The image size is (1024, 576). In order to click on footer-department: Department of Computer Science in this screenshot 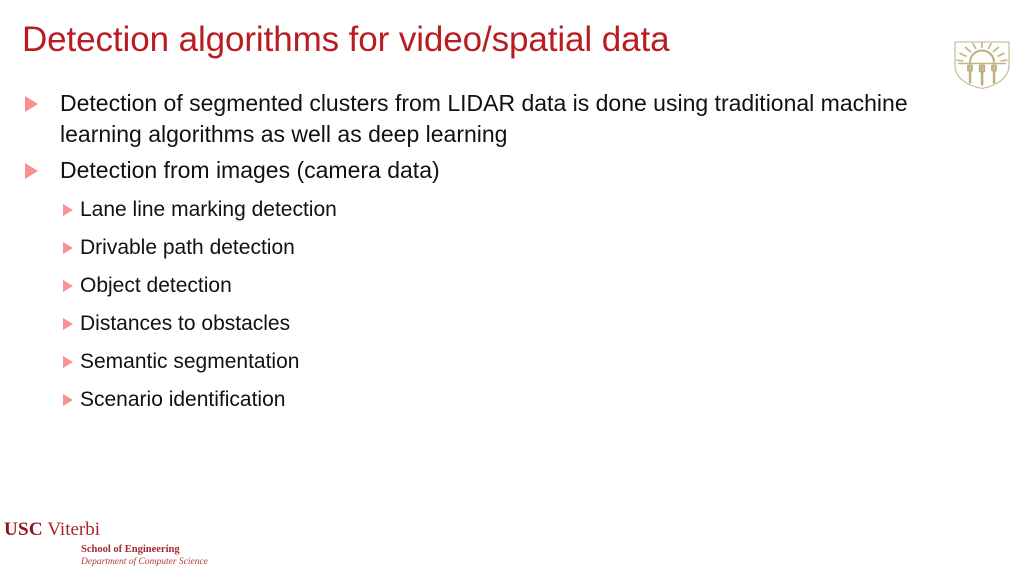, I will do `click(144, 562)`.